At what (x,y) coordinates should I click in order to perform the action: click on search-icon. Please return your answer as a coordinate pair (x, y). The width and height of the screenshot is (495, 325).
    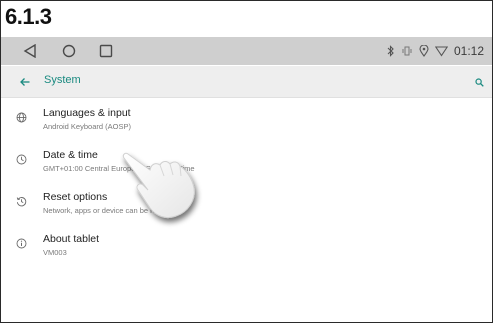
    Looking at the image, I should click on (479, 82).